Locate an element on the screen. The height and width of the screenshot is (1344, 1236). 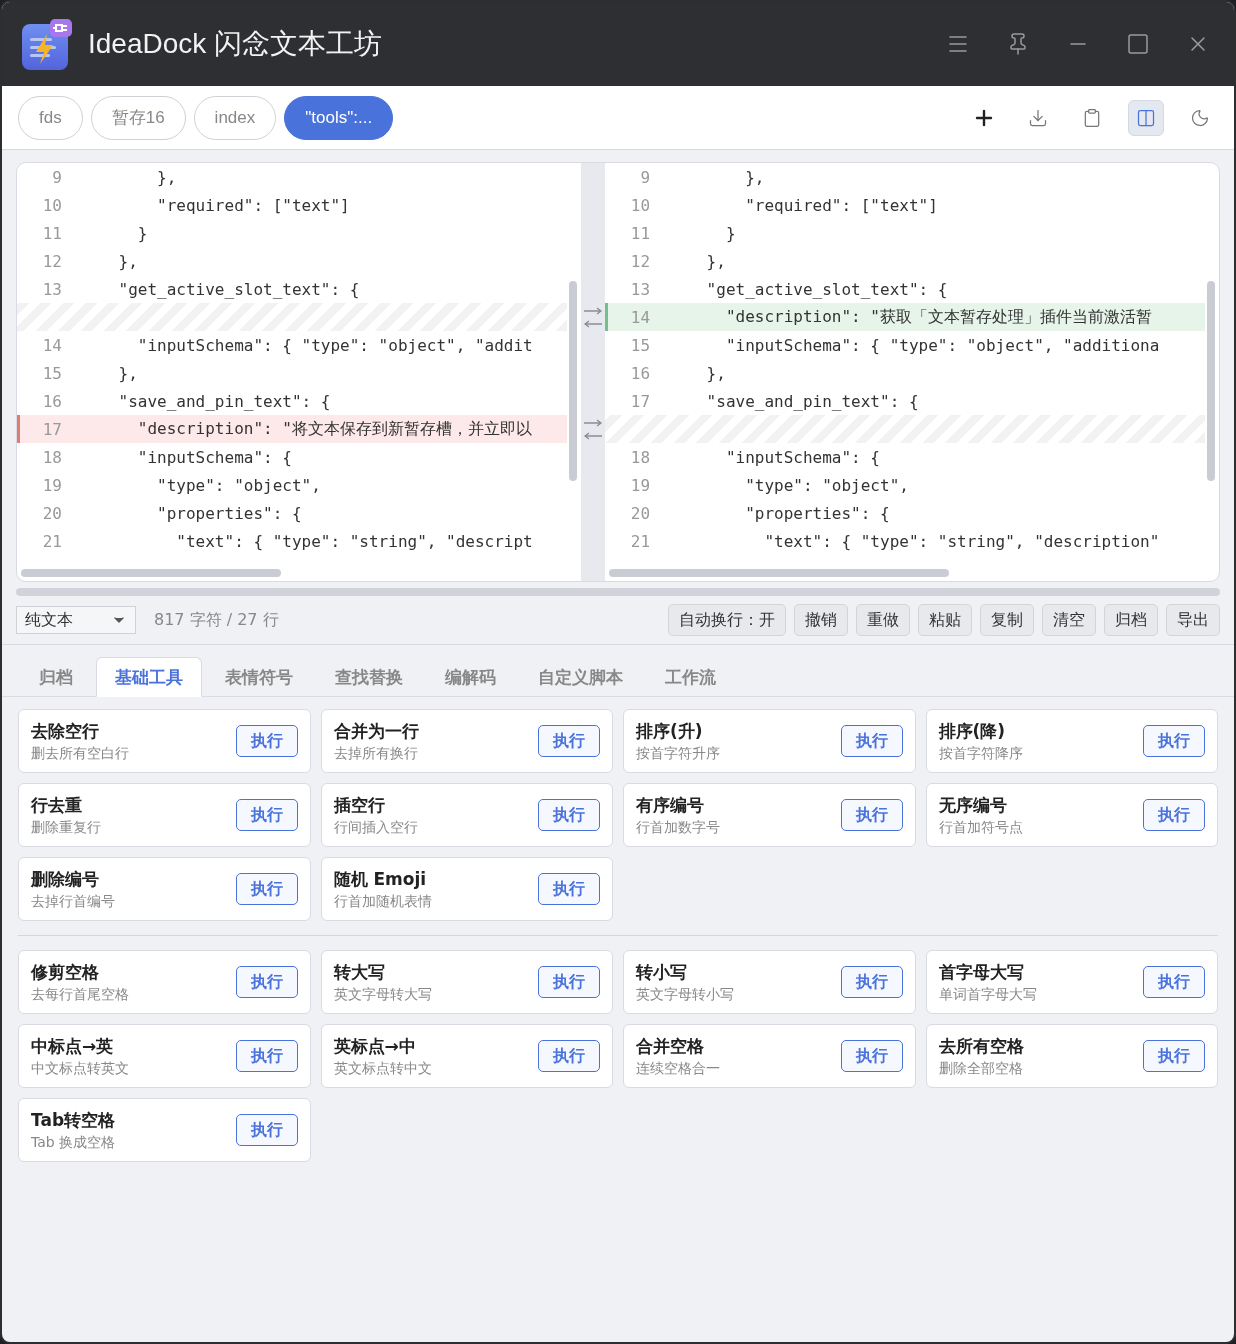
tool-title: 去所有空格 is located at coordinates (981, 1046).